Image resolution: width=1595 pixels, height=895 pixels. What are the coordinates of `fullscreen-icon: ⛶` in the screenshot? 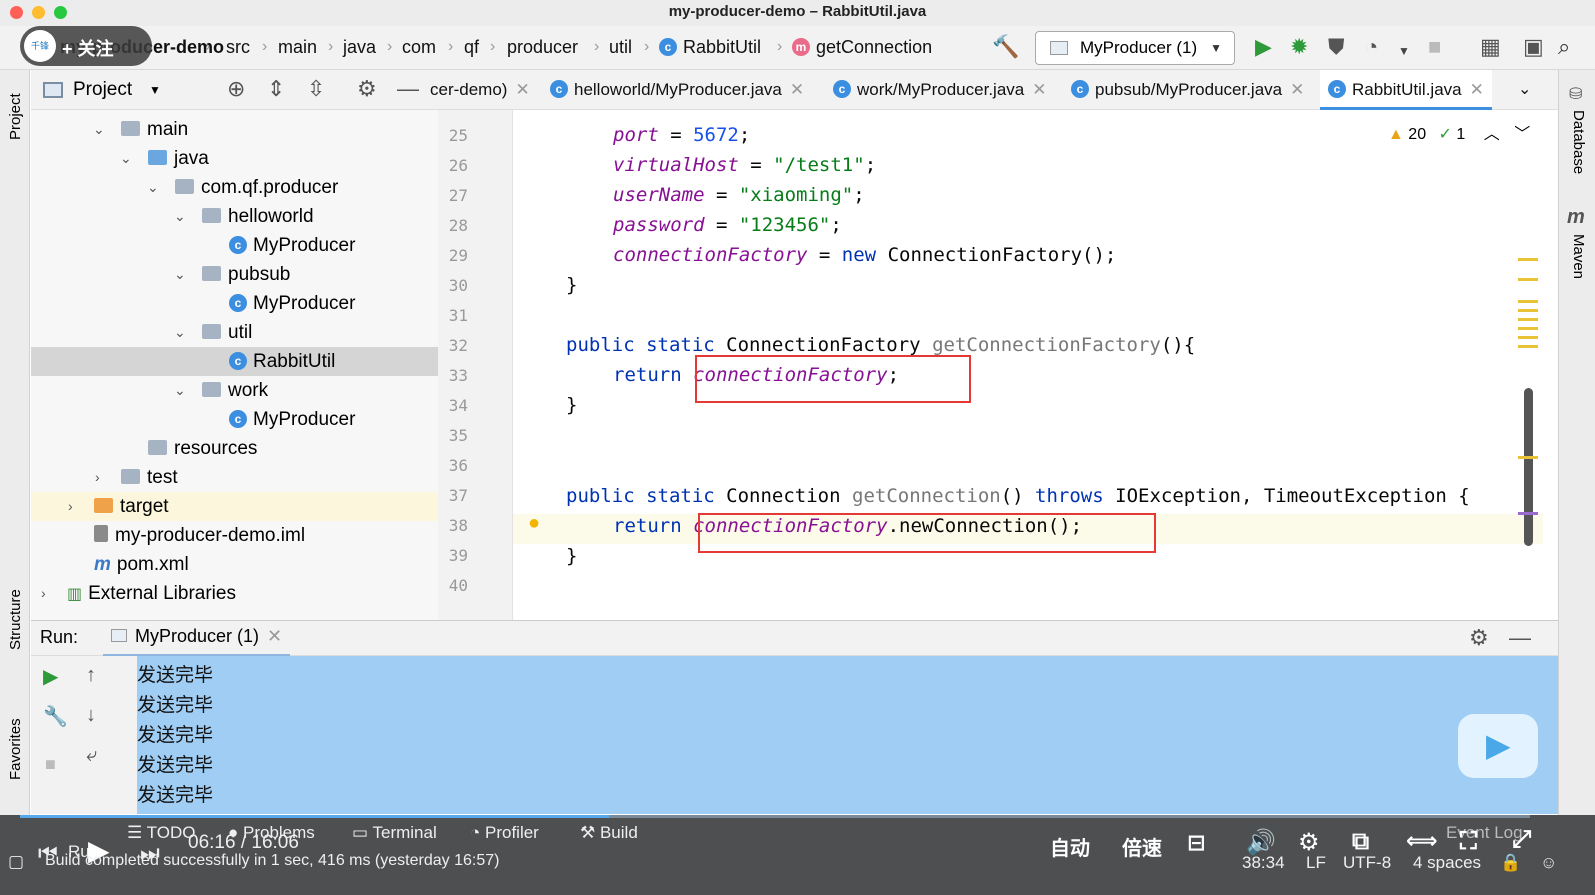 It's located at (1468, 842).